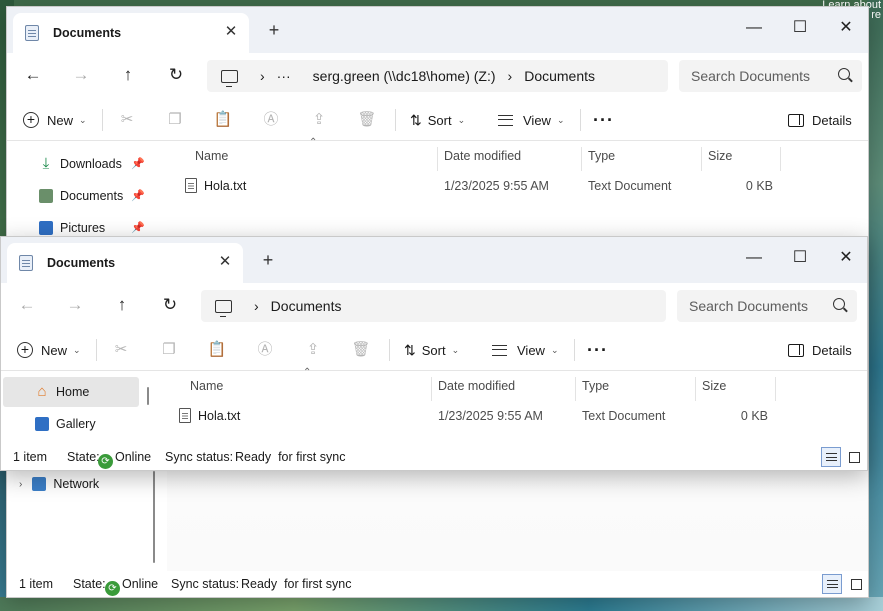 This screenshot has width=883, height=611. Describe the element at coordinates (31, 120) in the screenshot. I see `plus-icon: +` at that location.